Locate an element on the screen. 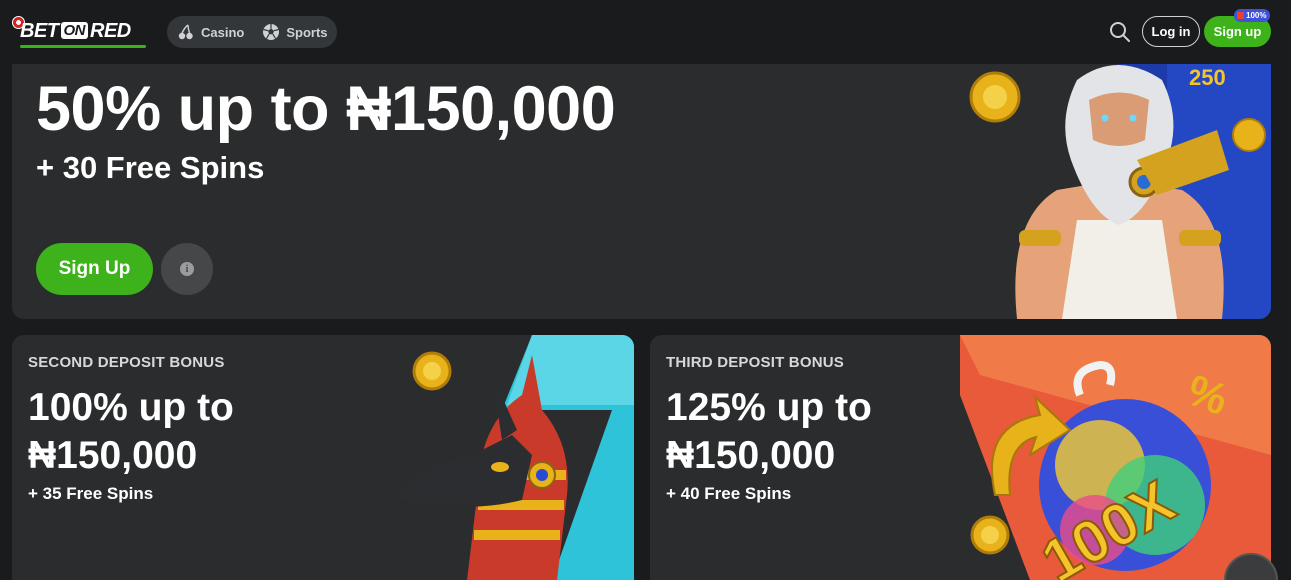 This screenshot has width=1291, height=580. card-title: 125% up to ₦150,000 is located at coordinates (769, 432).